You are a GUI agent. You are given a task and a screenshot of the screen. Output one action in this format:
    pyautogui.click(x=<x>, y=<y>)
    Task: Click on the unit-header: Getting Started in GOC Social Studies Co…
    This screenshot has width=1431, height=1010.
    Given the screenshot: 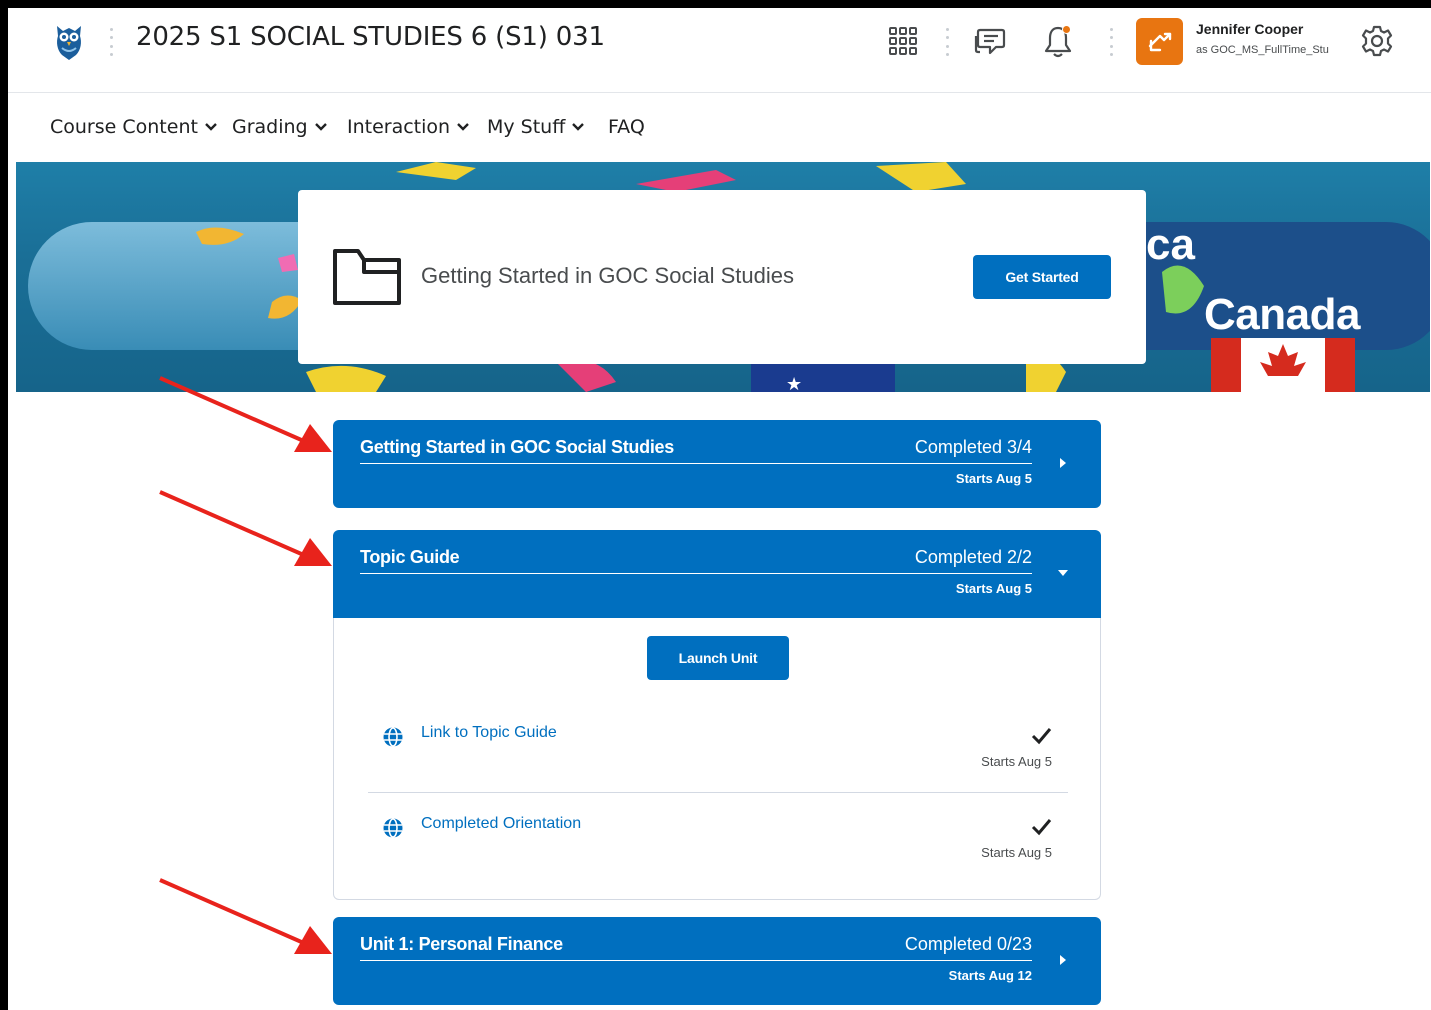 What is the action you would take?
    pyautogui.click(x=717, y=464)
    